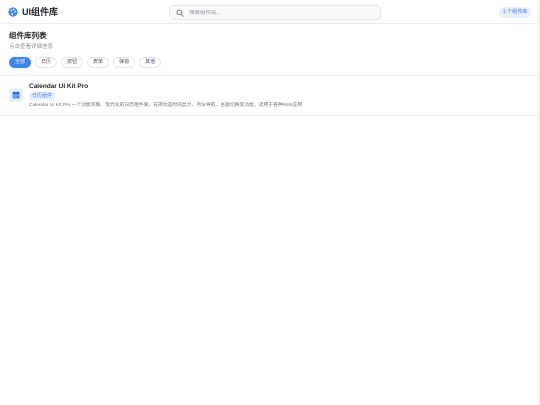 This screenshot has width=540, height=405. Describe the element at coordinates (150, 62) in the screenshot. I see `tab-other: 其他` at that location.